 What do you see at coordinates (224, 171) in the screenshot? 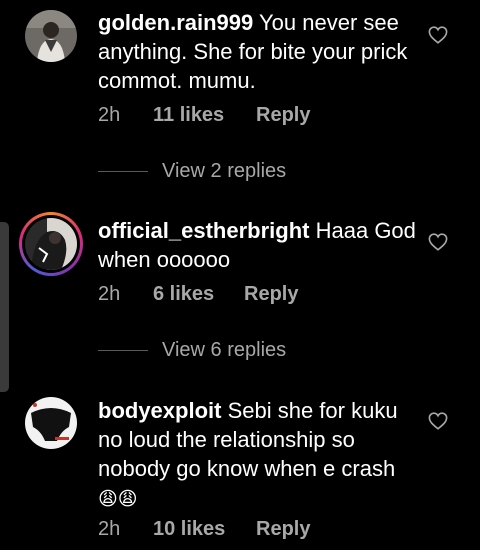
I see `view-replies-label: View 2 replies` at bounding box center [224, 171].